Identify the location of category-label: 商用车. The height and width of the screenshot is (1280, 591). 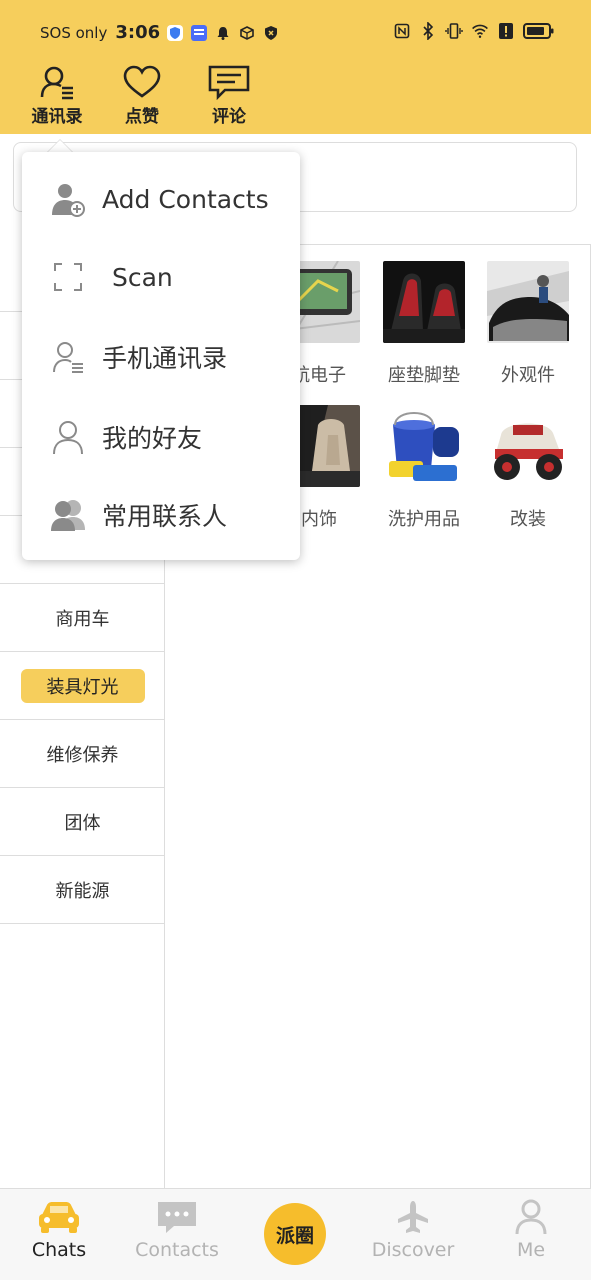
(82, 619).